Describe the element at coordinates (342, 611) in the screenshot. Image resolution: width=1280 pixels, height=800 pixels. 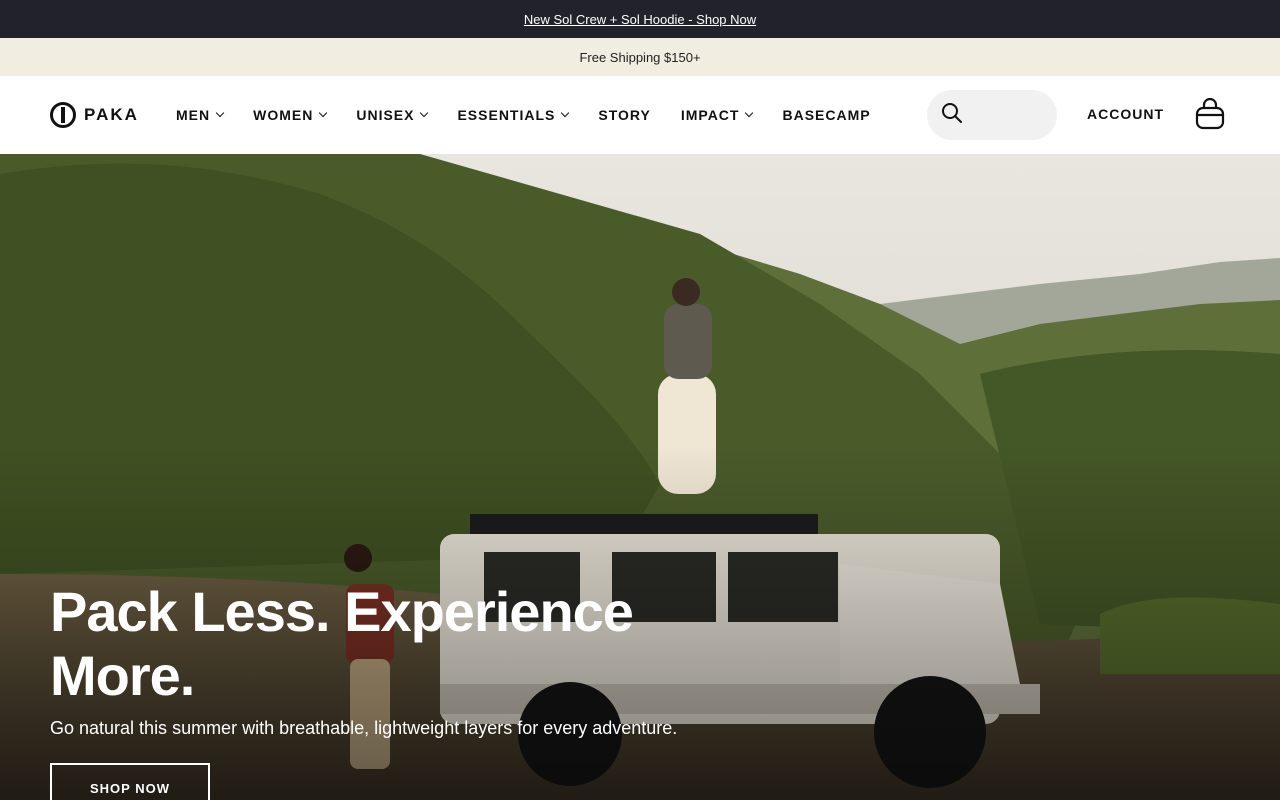
I see `hero-title-line1: Pack Less. Experience` at that location.